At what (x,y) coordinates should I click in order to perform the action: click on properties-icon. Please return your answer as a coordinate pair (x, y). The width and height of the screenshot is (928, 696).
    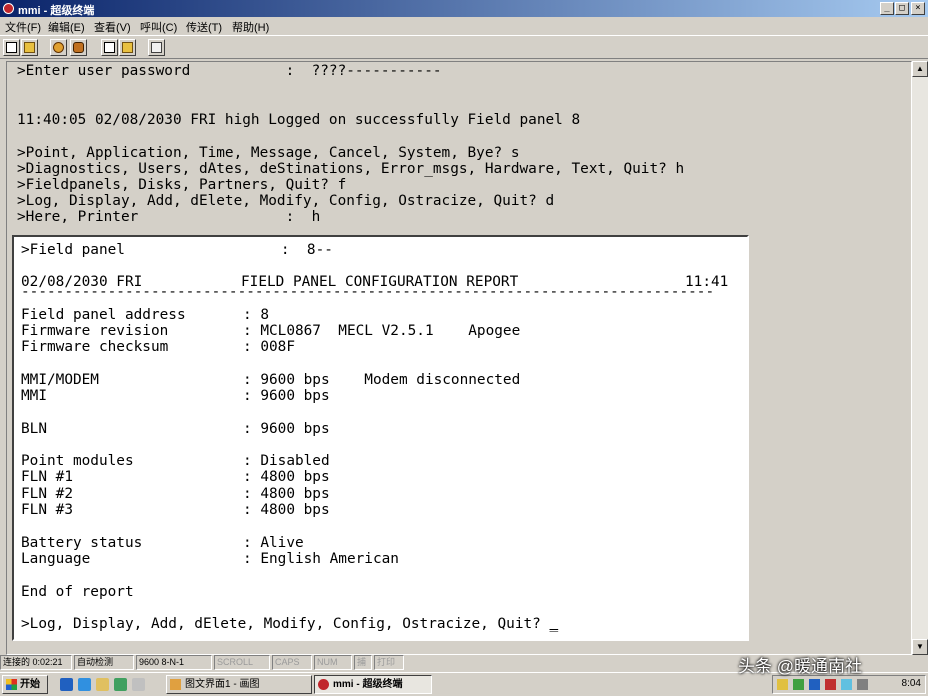
    Looking at the image, I should click on (156, 47).